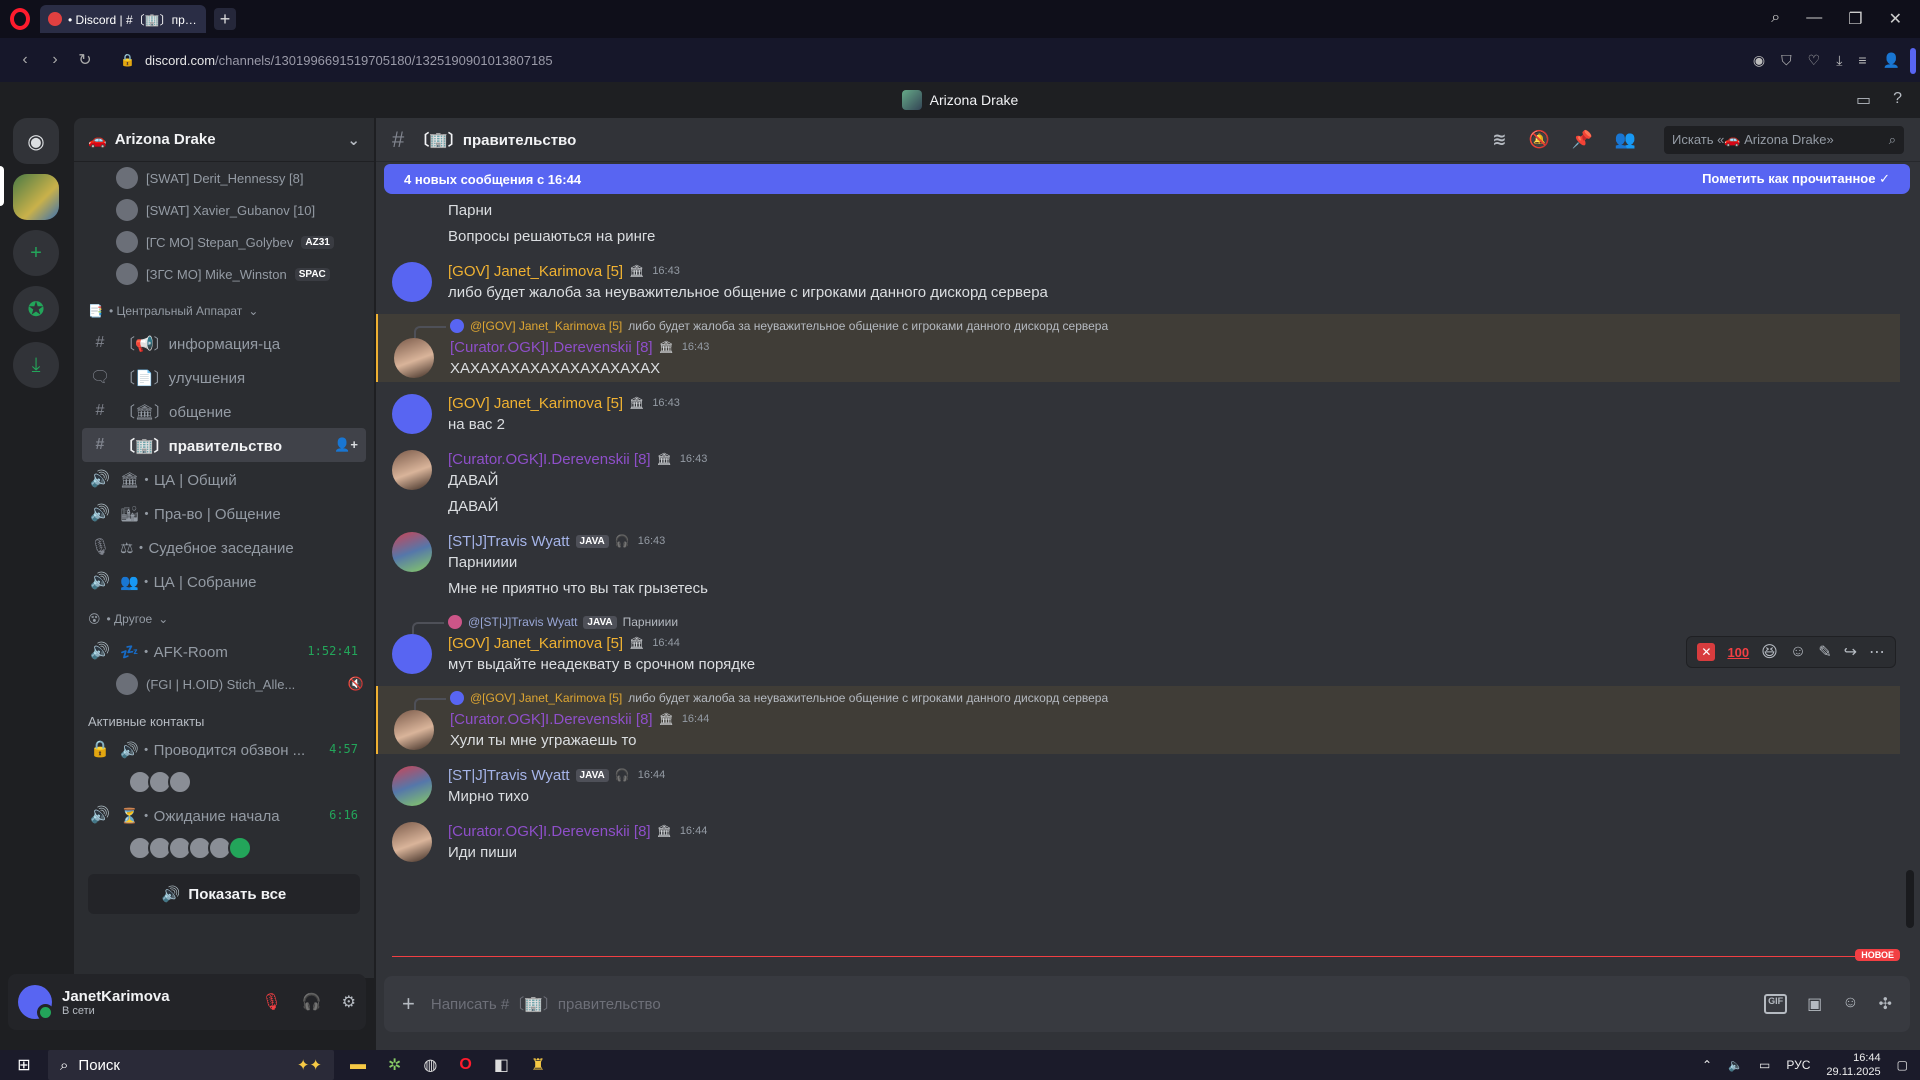  I want to click on channel-item: 🔊 👥・ЦА | Собрание, so click(224, 581).